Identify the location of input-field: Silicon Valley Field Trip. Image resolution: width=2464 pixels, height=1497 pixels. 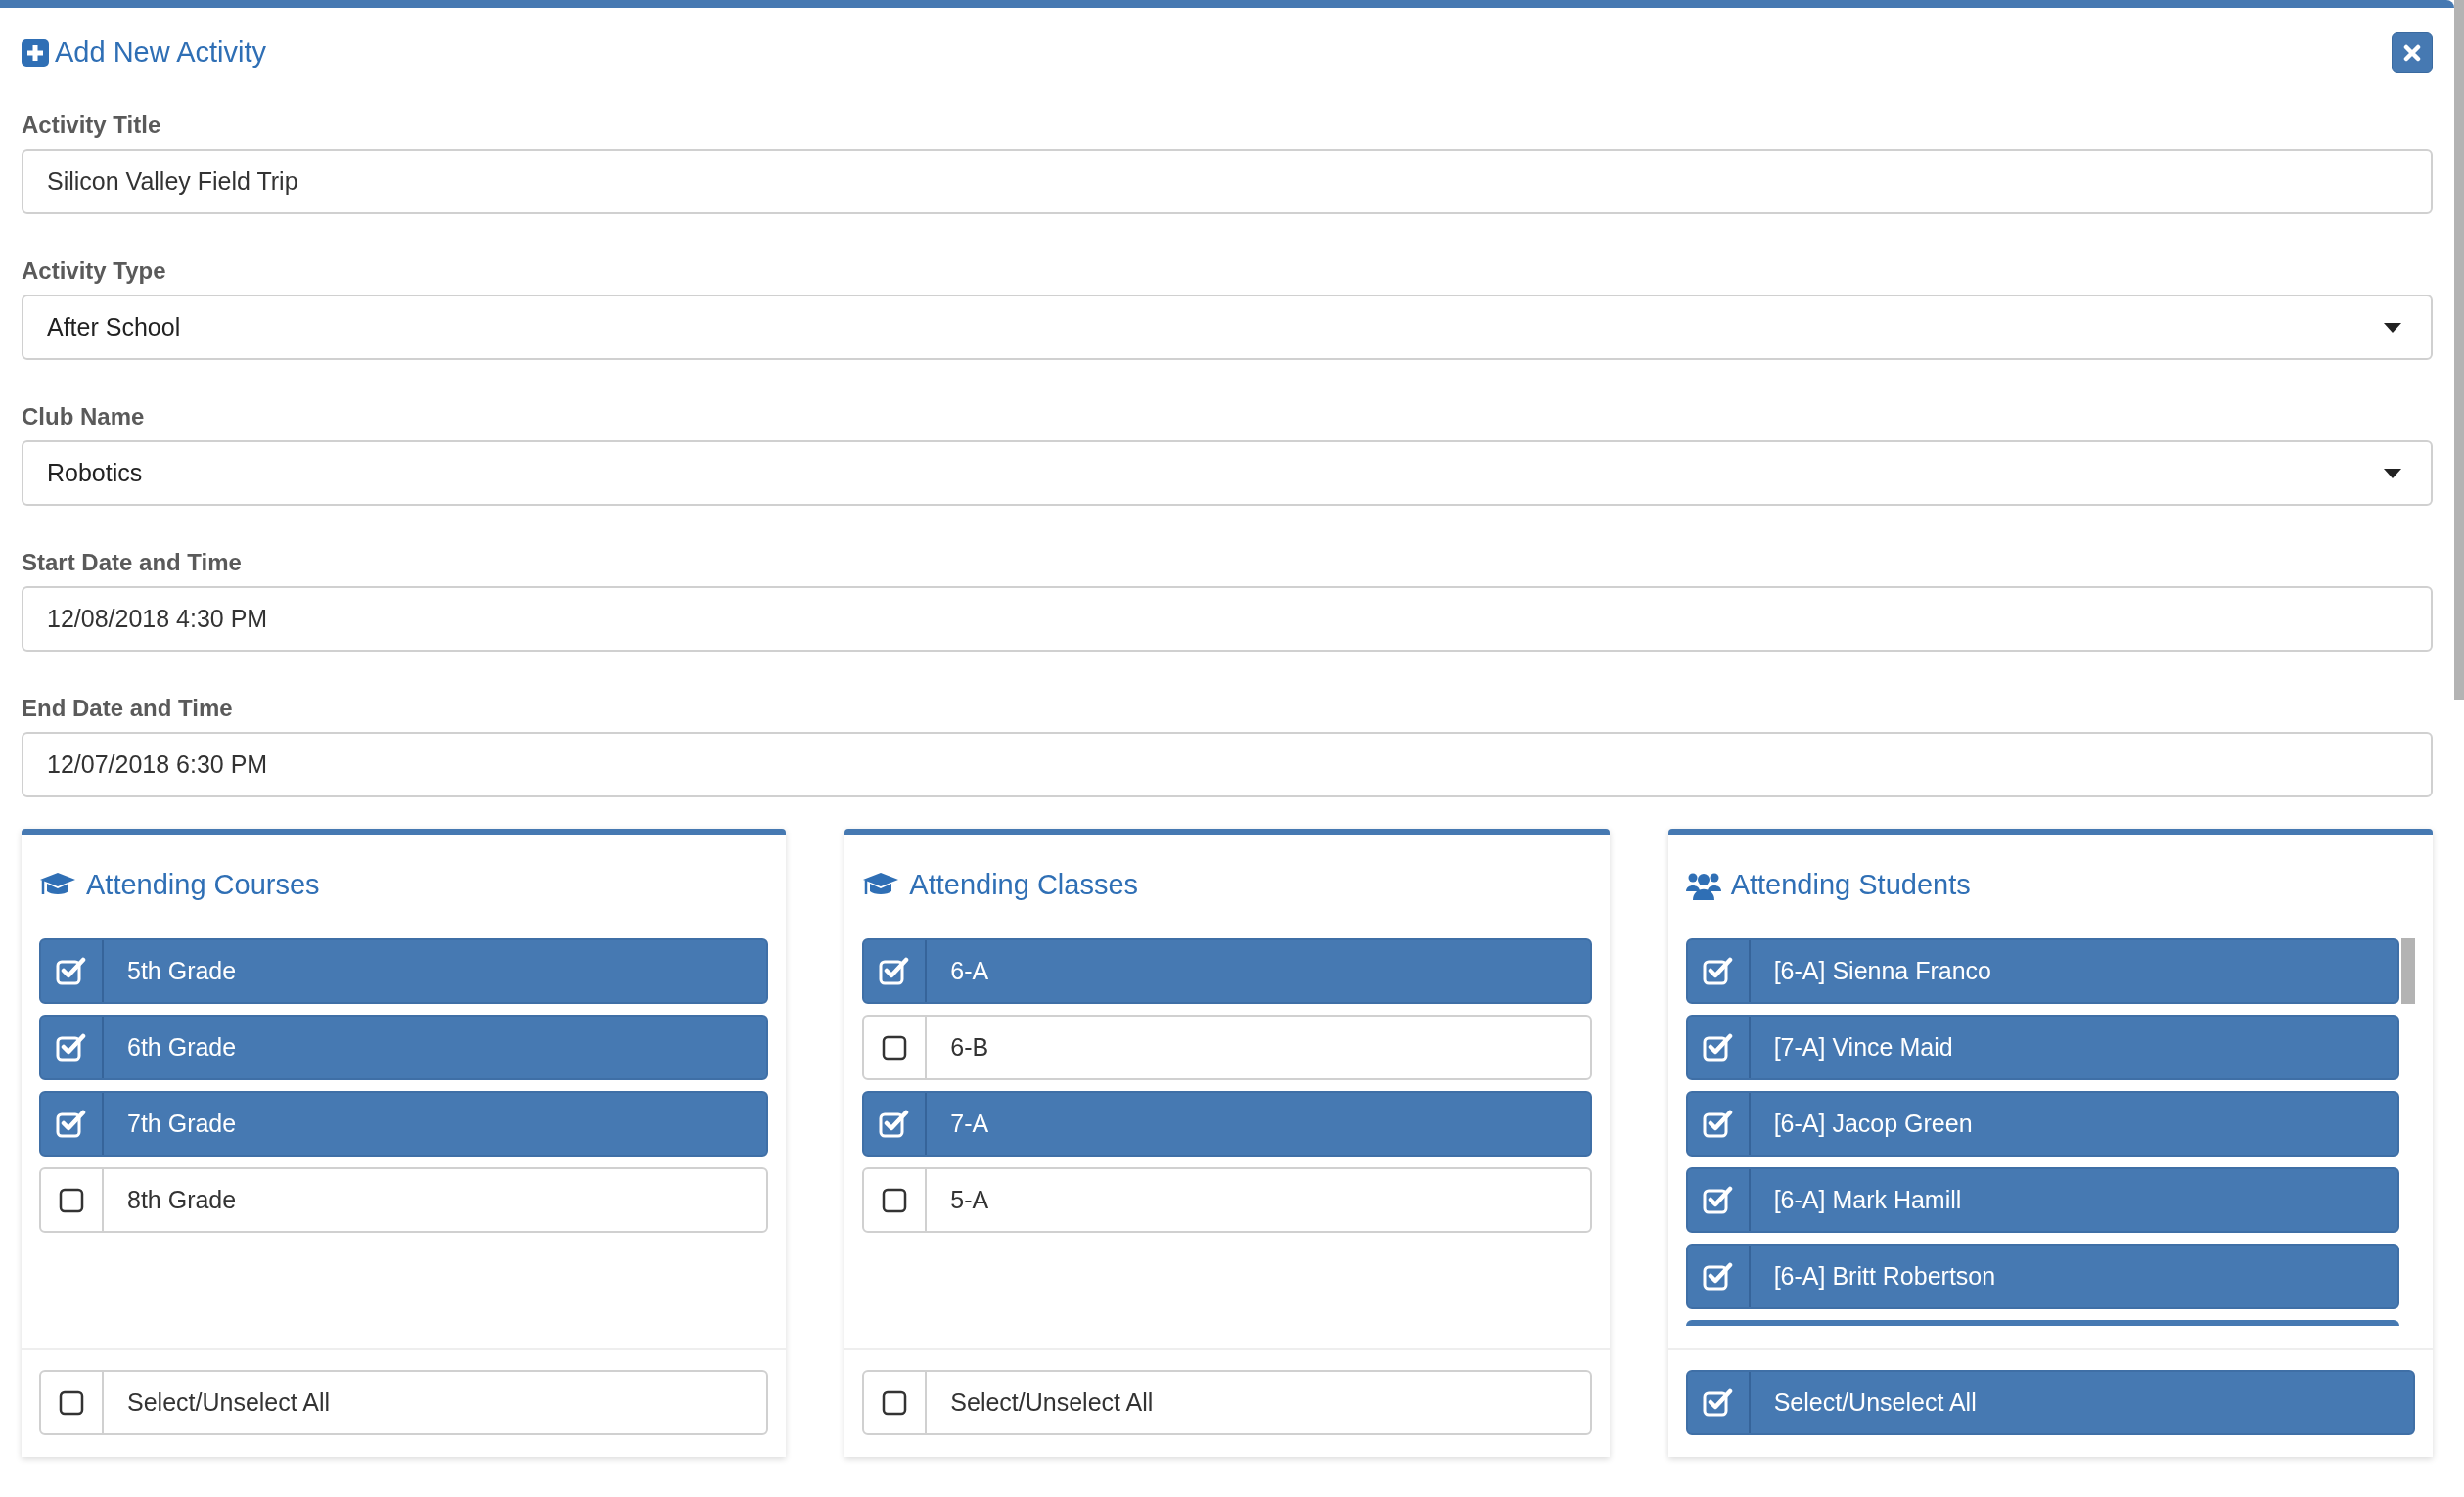
(1228, 181).